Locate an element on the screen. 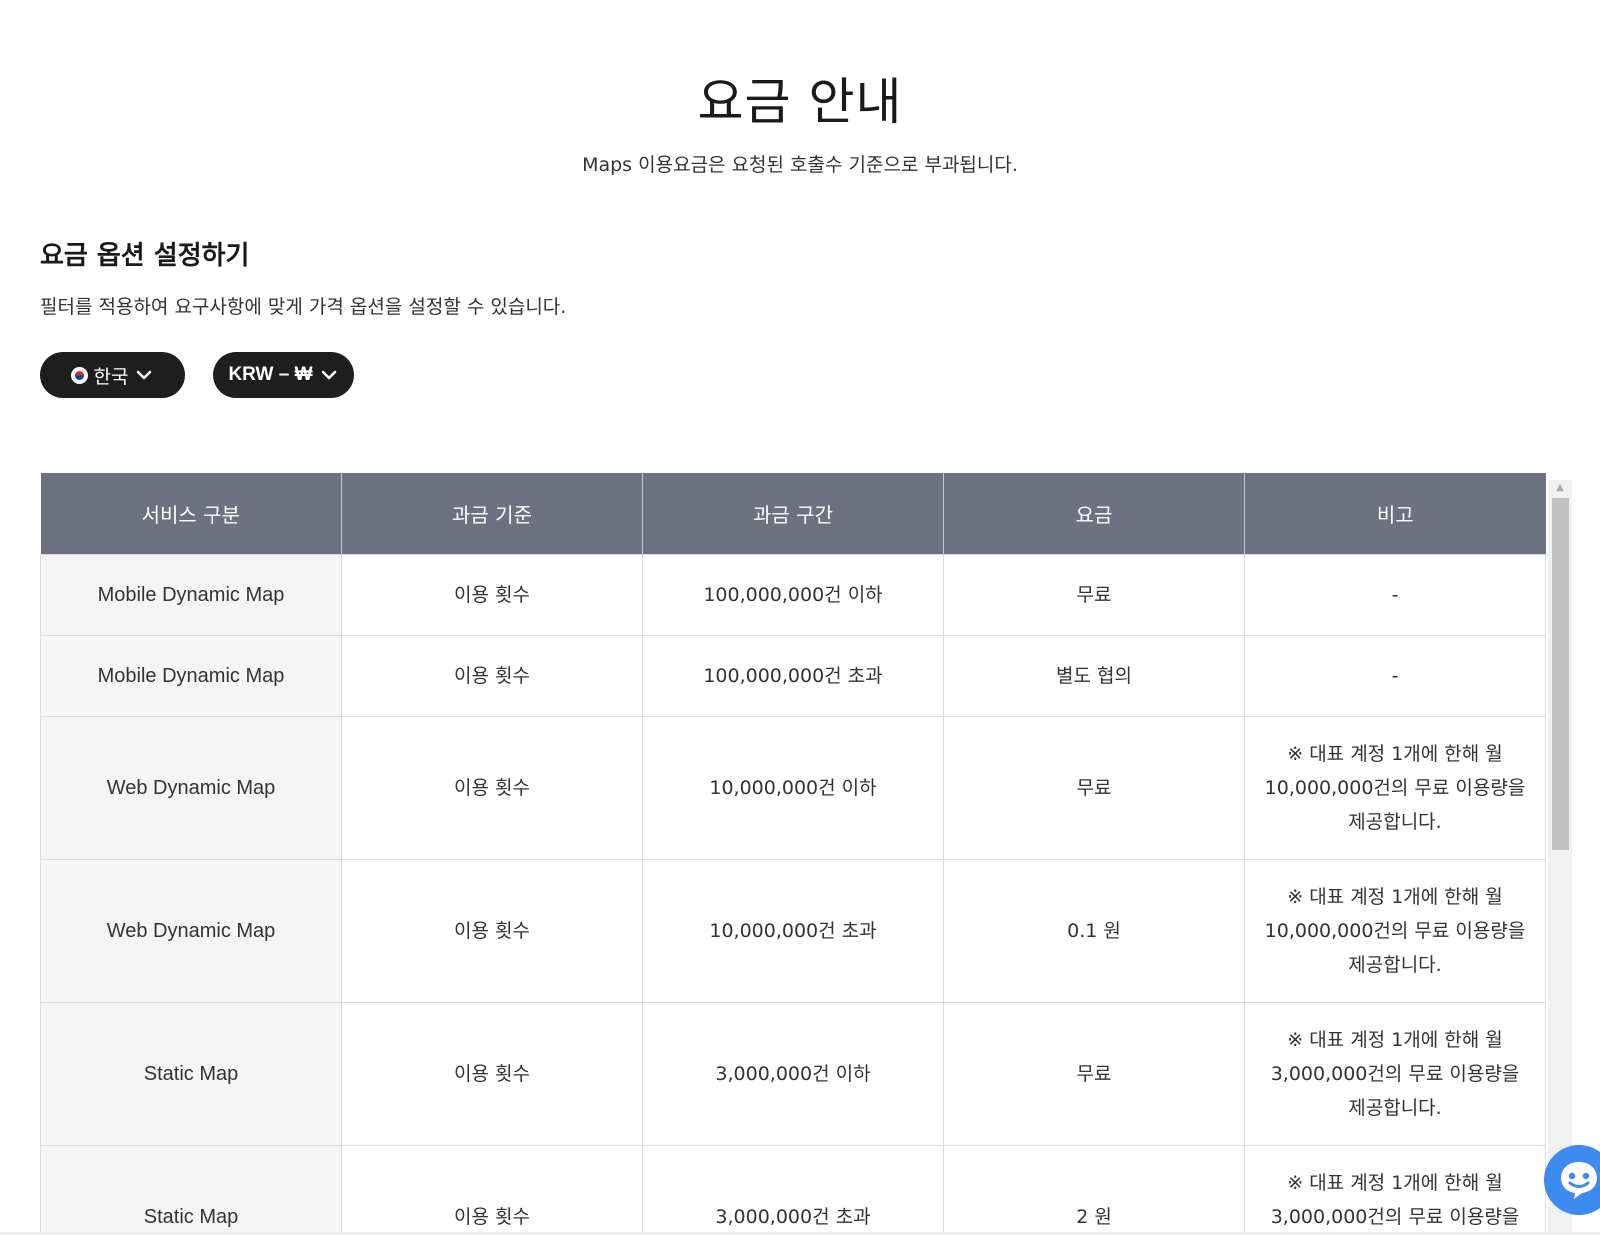  country-dropdown: 한국 is located at coordinates (112, 375).